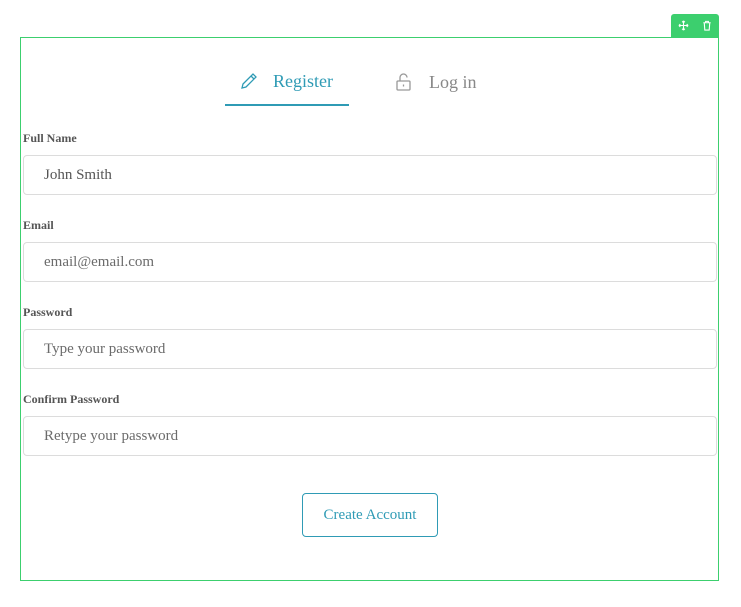 The height and width of the screenshot is (607, 741). Describe the element at coordinates (249, 81) in the screenshot. I see `pencil-icon` at that location.